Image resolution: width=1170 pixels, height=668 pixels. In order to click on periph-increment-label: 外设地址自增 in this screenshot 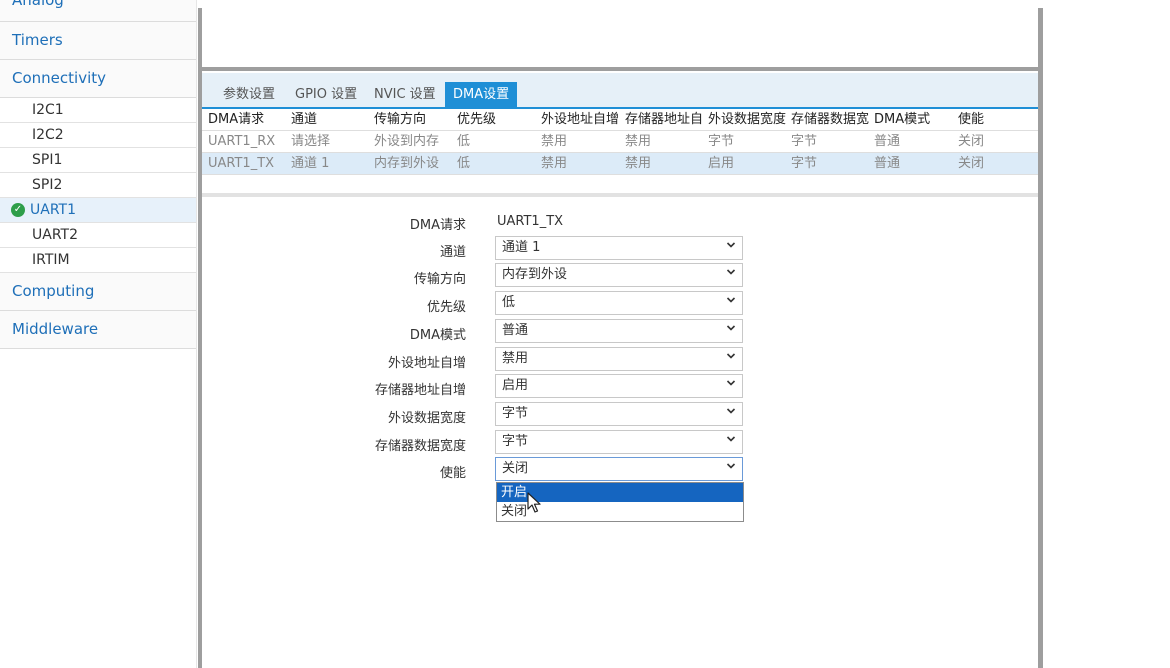, I will do `click(426, 363)`.